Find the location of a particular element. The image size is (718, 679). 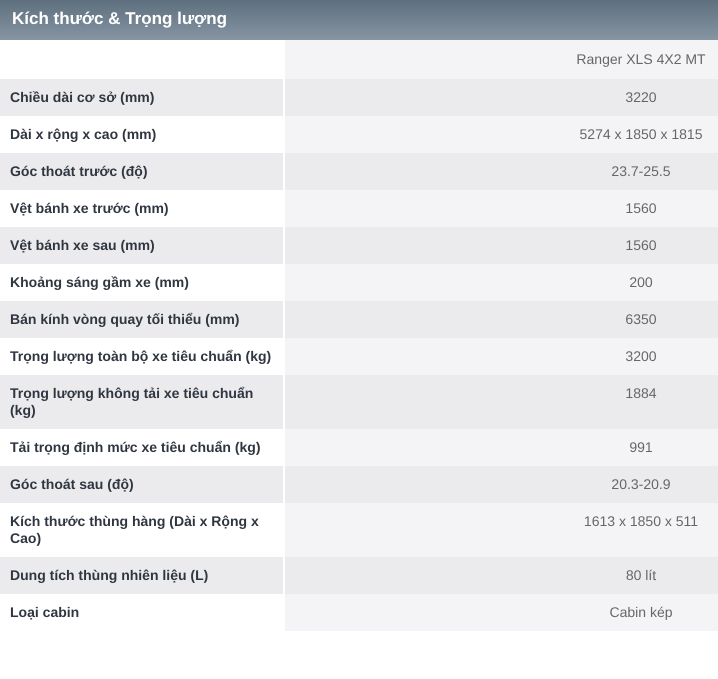

table-cell: 1884 is located at coordinates (501, 402).